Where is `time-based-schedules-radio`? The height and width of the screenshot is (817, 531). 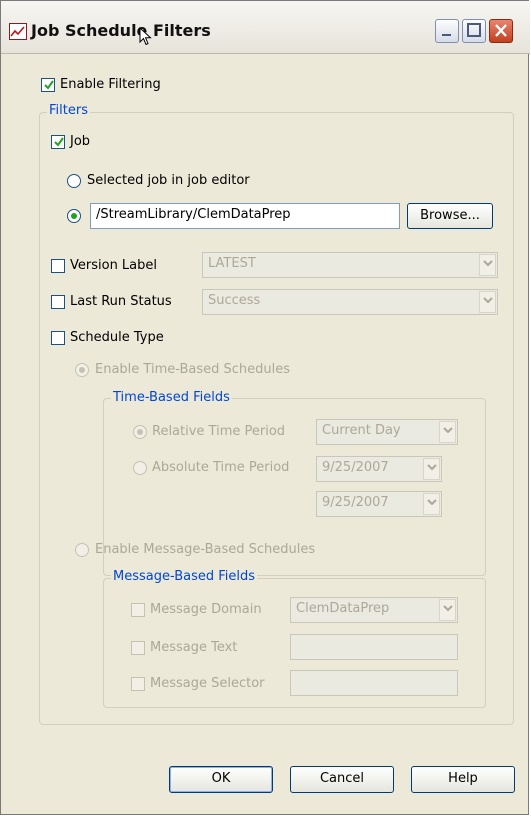
time-based-schedules-radio is located at coordinates (82, 370).